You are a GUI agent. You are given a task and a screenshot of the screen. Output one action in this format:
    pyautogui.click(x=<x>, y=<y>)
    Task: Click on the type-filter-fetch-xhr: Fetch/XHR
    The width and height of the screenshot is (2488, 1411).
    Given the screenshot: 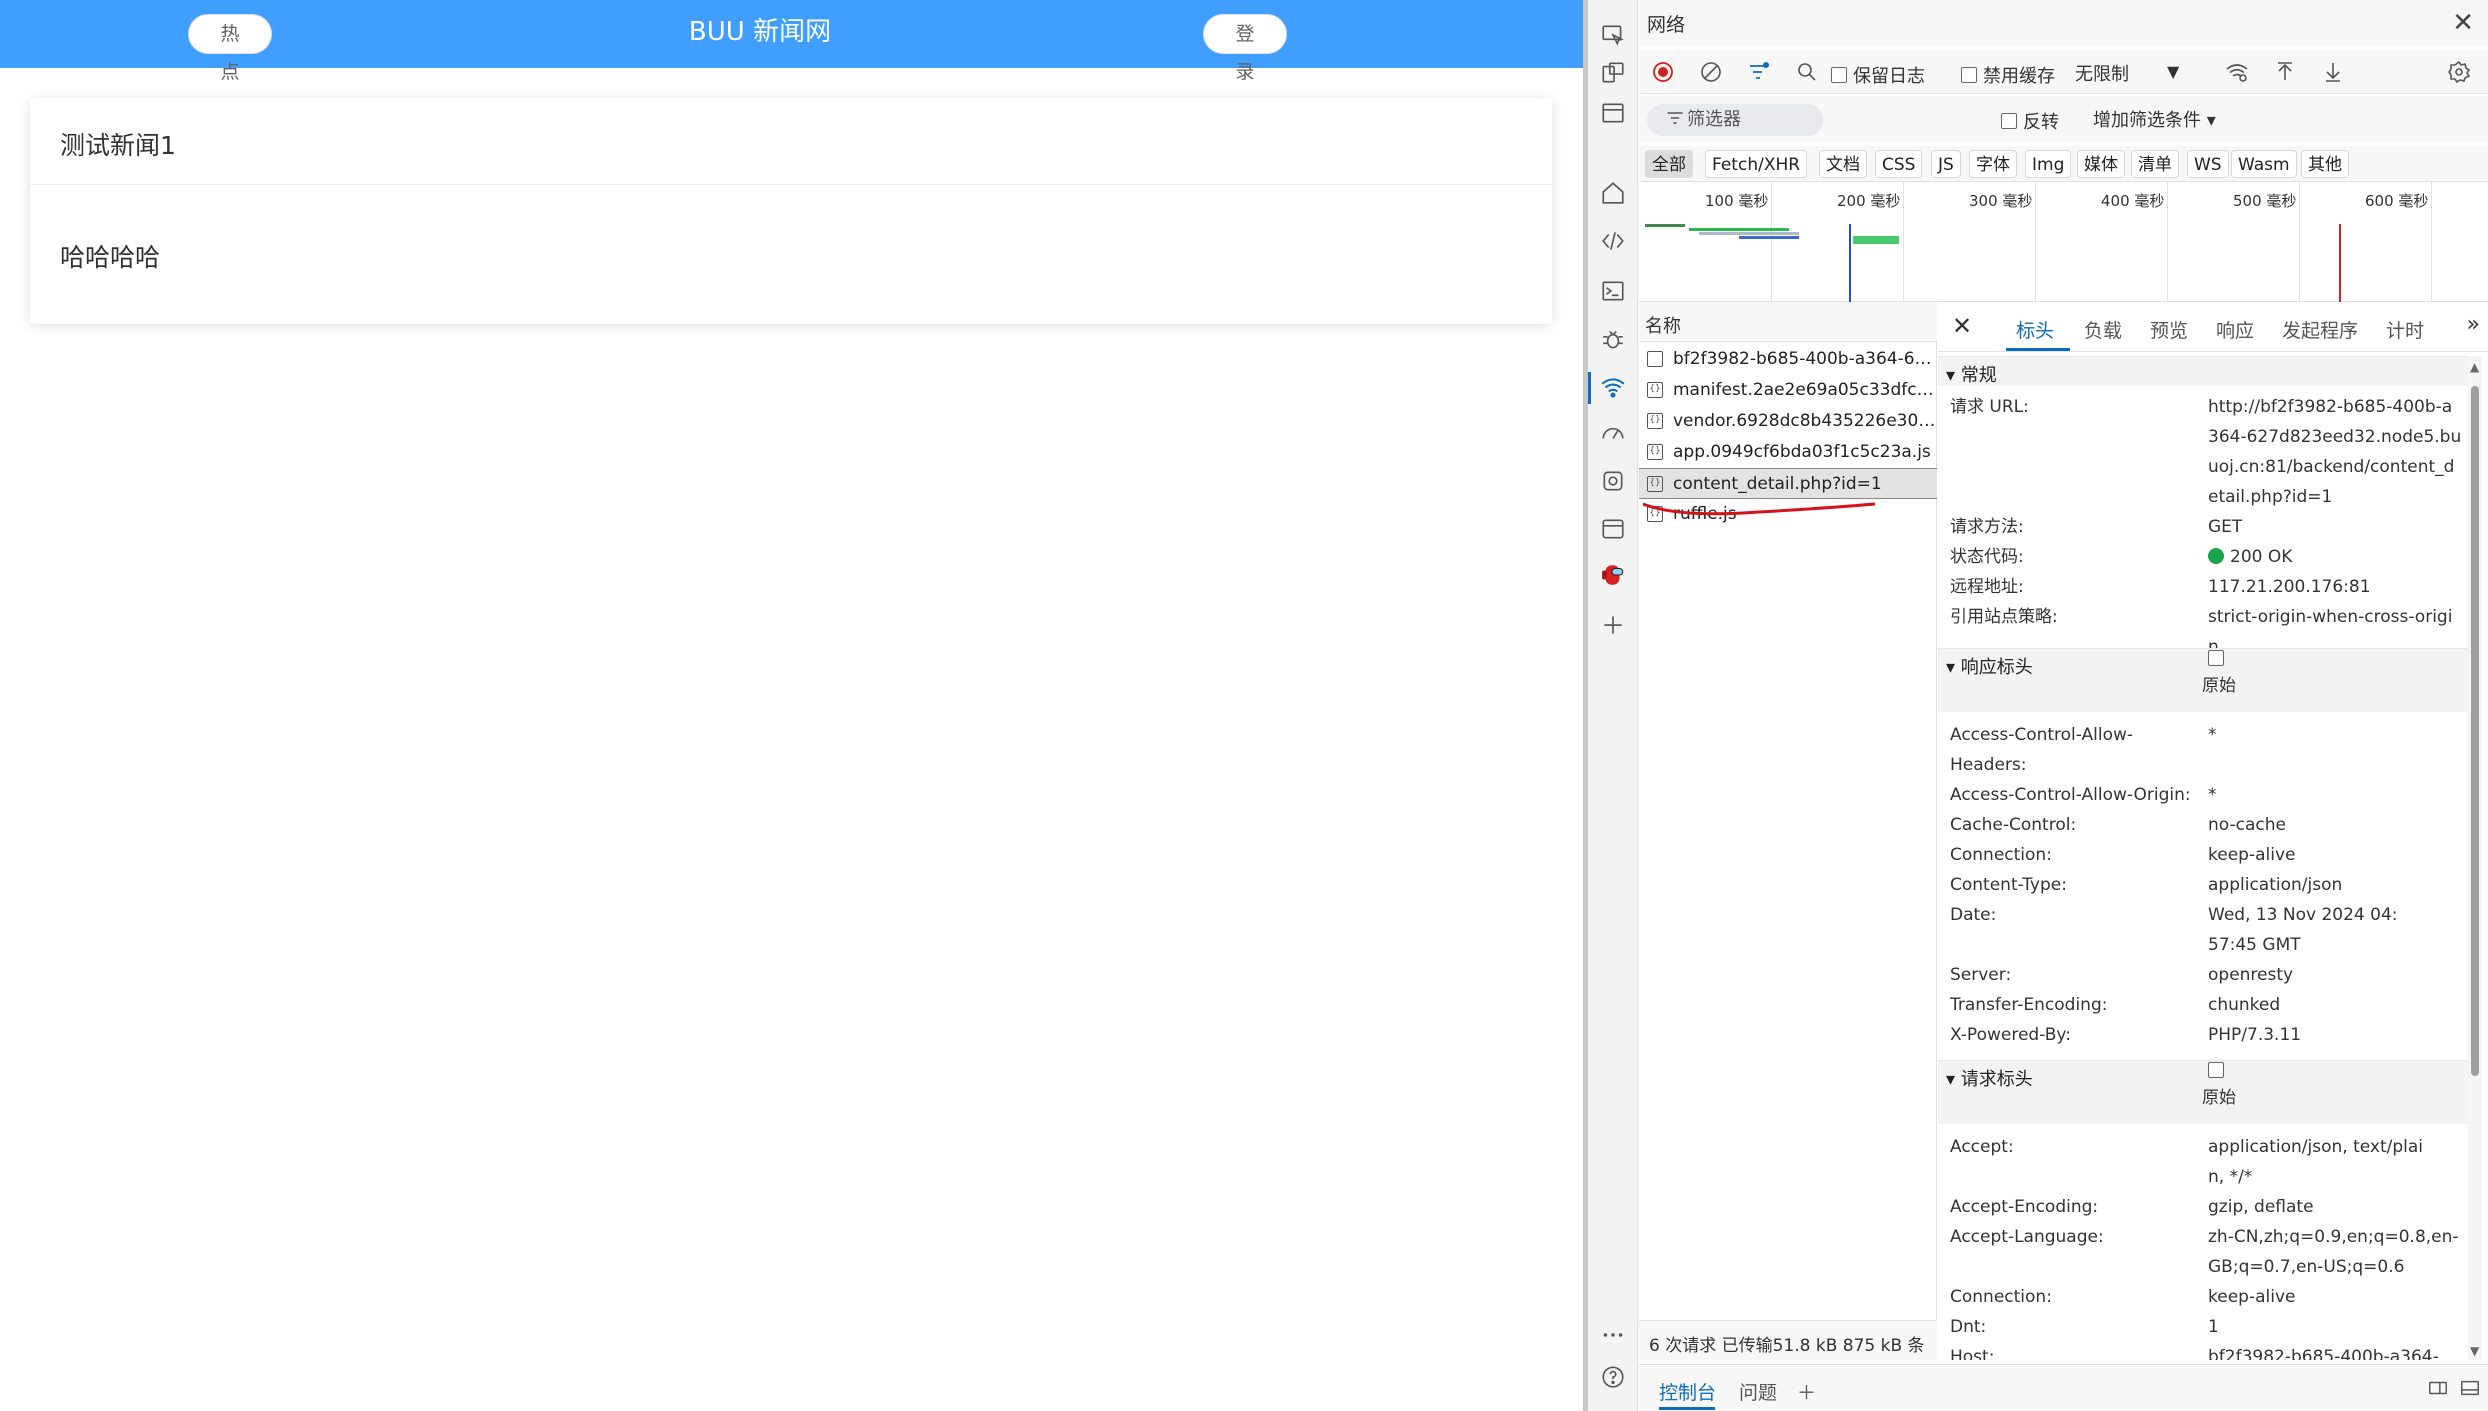 What is the action you would take?
    pyautogui.click(x=1756, y=164)
    